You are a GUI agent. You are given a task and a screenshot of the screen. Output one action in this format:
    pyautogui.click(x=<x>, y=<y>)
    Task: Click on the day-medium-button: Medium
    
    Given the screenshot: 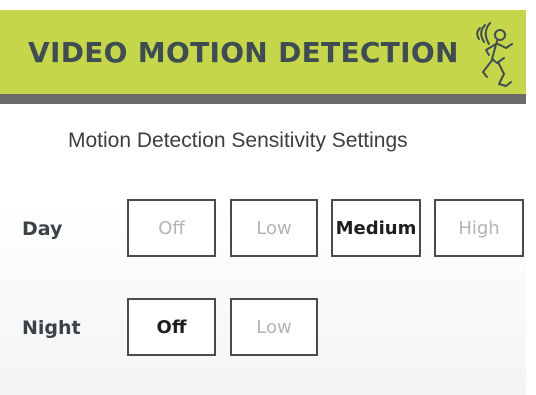 What is the action you would take?
    pyautogui.click(x=376, y=228)
    